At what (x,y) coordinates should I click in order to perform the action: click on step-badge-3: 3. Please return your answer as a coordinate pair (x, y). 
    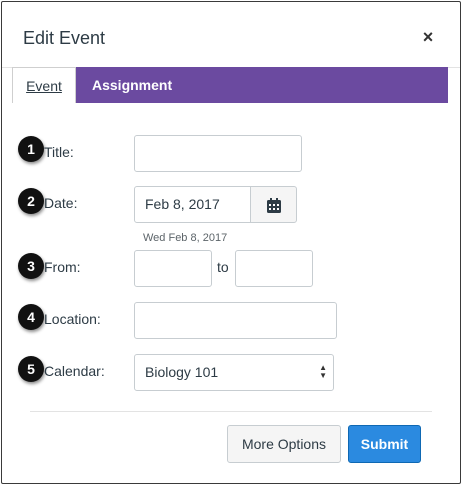
    Looking at the image, I should click on (31, 266).